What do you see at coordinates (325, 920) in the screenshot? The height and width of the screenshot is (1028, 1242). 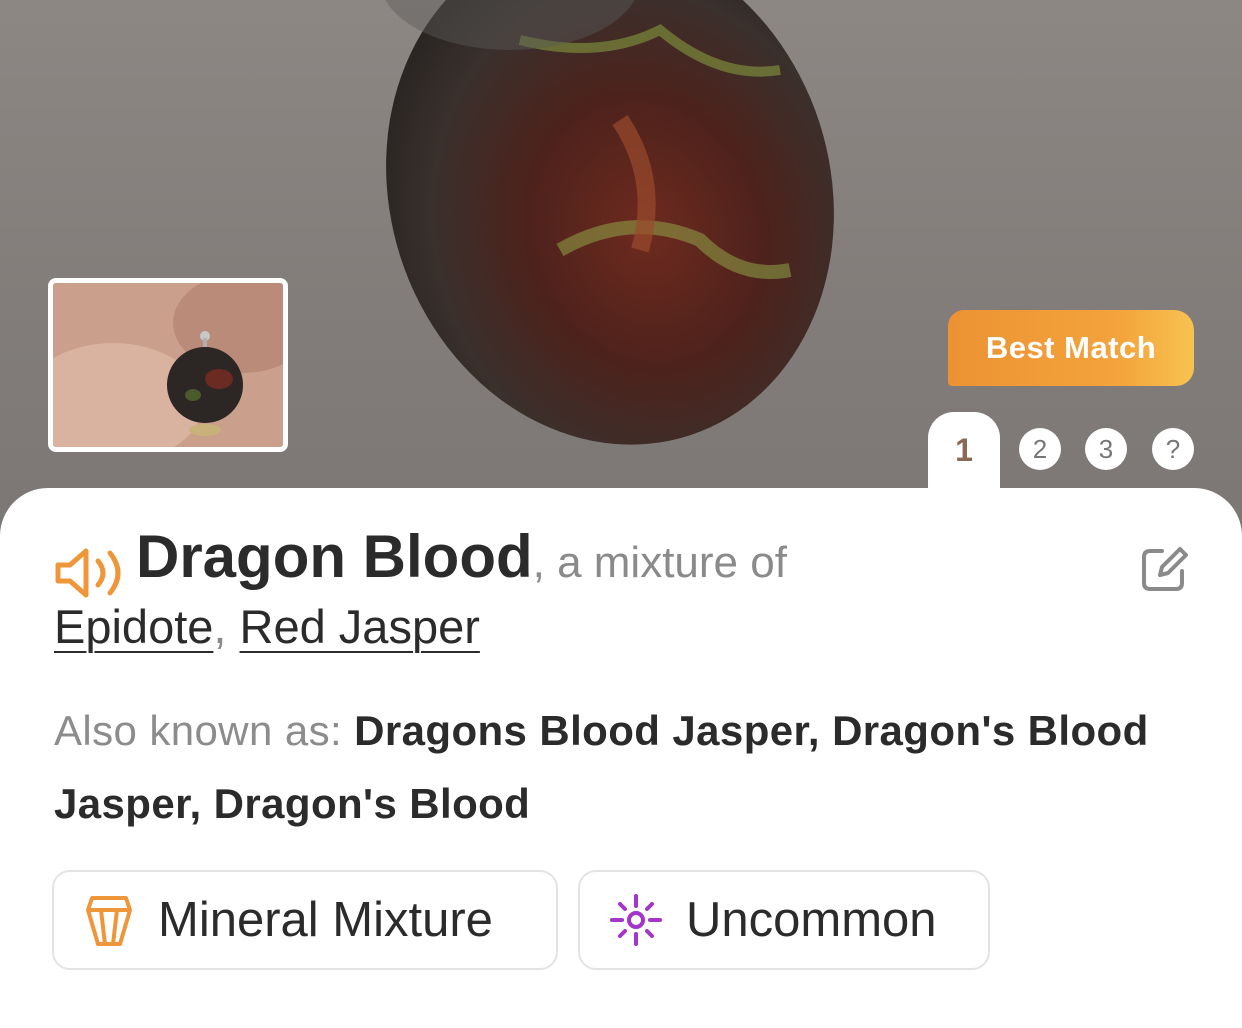 I see `tag-label: Mineral Mixture` at bounding box center [325, 920].